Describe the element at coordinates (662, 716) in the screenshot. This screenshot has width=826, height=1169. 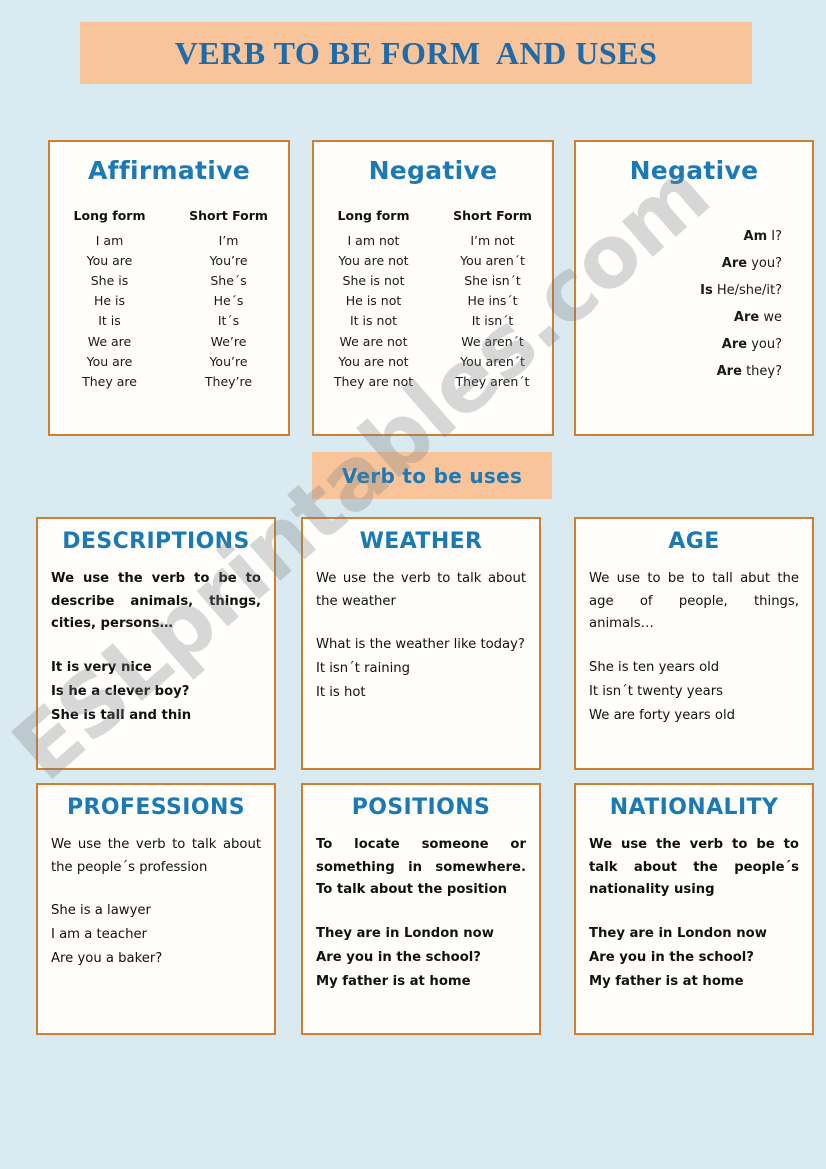
I see `example-line: We are forty years old` at that location.